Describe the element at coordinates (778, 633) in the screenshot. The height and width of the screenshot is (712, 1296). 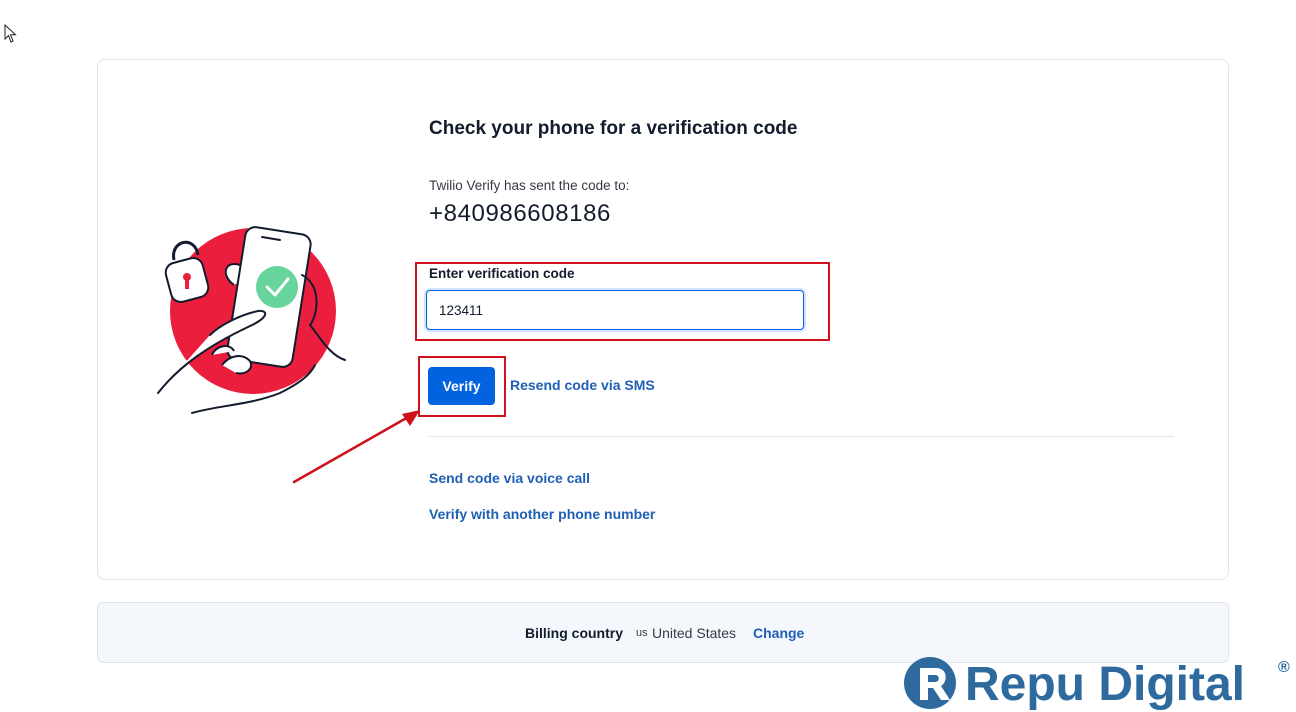
I see `change-country-link: Change` at that location.